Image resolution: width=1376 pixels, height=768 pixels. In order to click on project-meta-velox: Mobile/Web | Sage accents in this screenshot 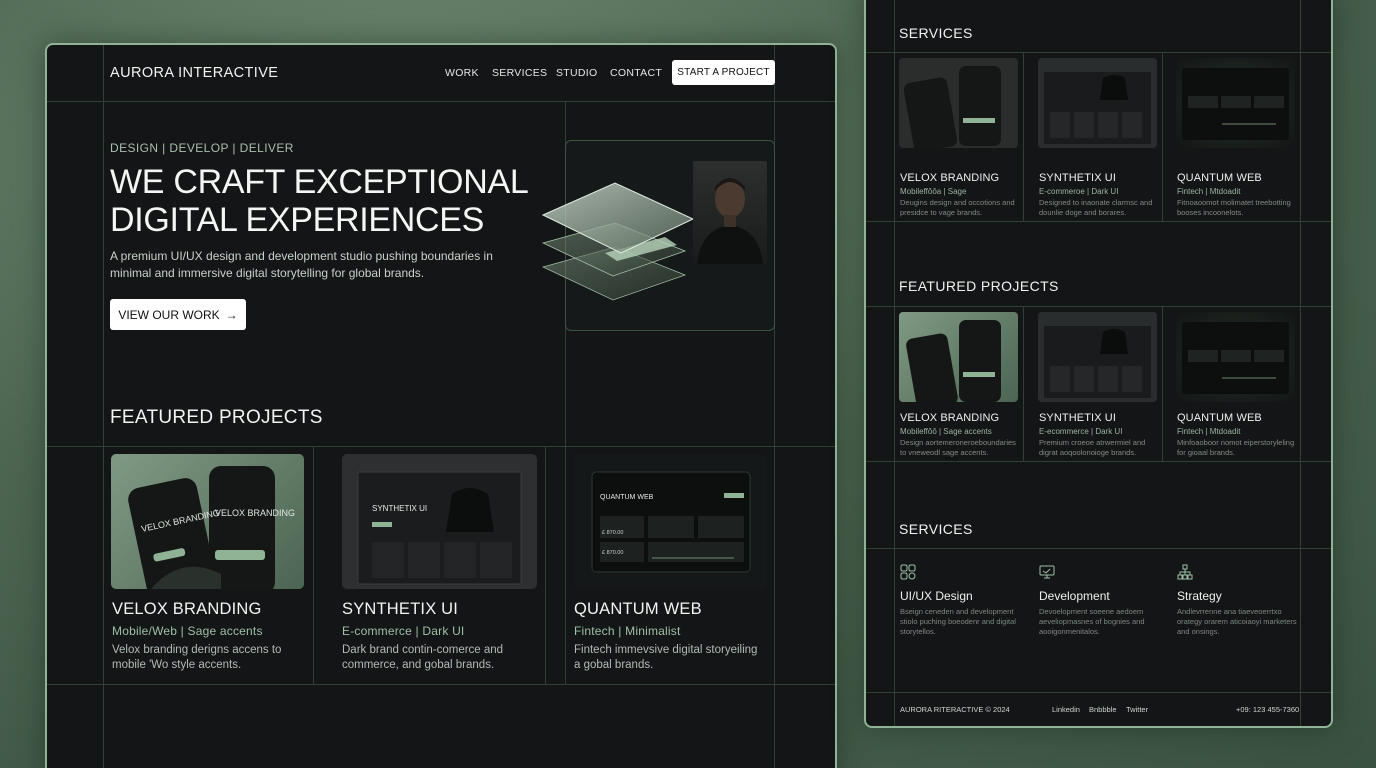, I will do `click(187, 631)`.